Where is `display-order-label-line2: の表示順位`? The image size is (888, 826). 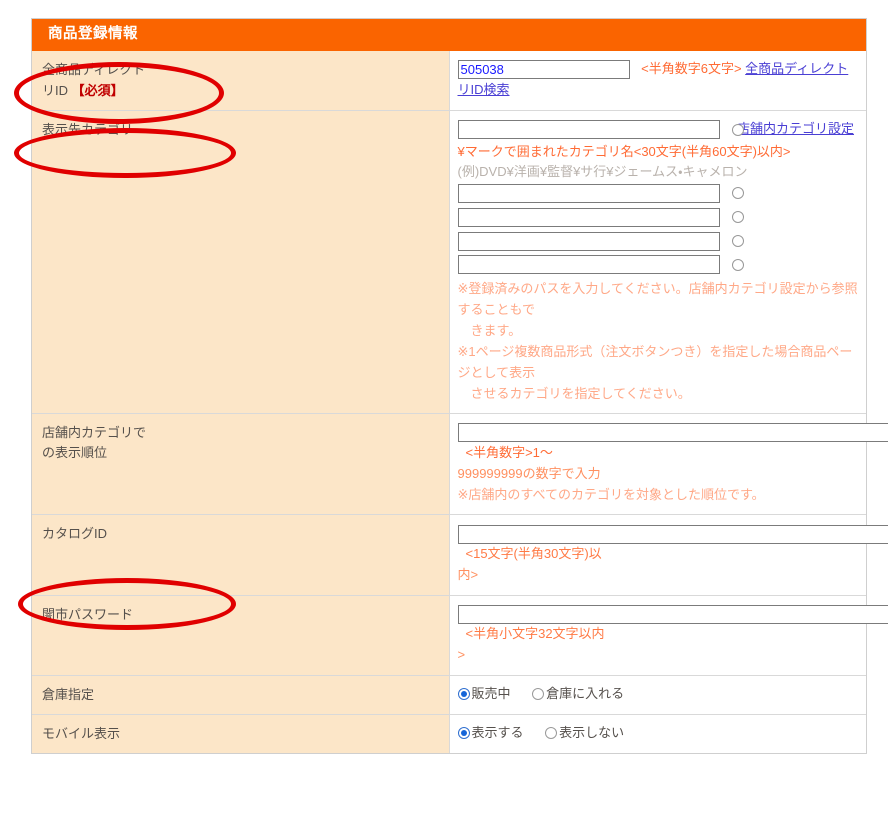 display-order-label-line2: の表示順位 is located at coordinates (75, 453).